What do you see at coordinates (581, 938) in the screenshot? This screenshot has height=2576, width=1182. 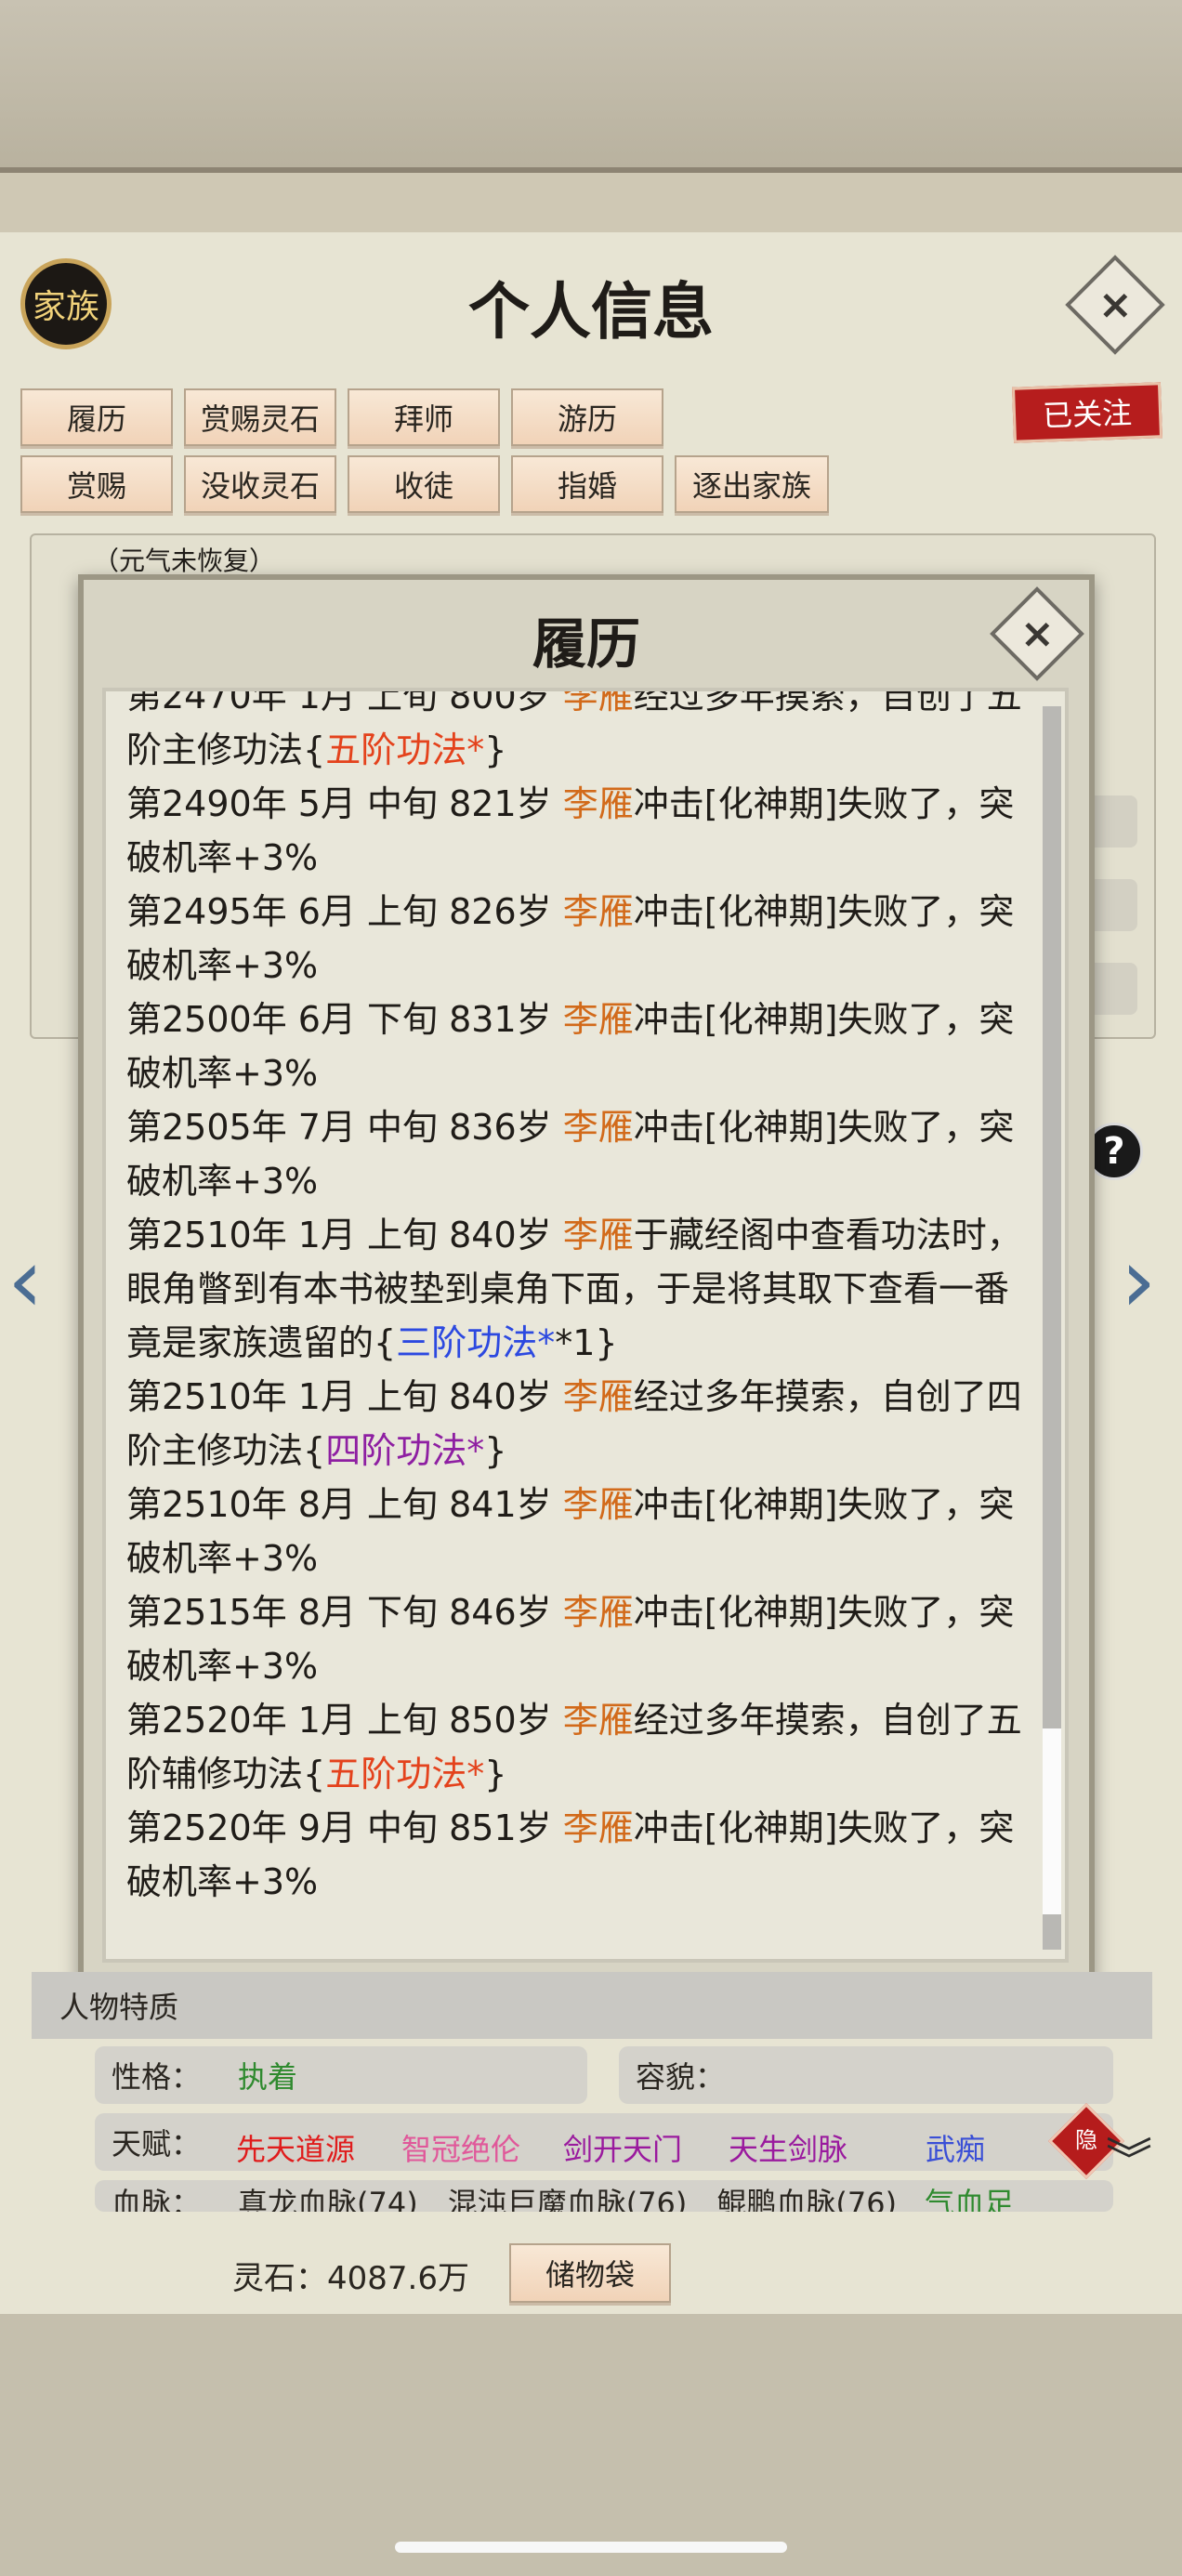 I see `history-entry: 第2495年 6月 上旬 826岁 李雁冲击[化神期]失败了，突破机率+3%` at bounding box center [581, 938].